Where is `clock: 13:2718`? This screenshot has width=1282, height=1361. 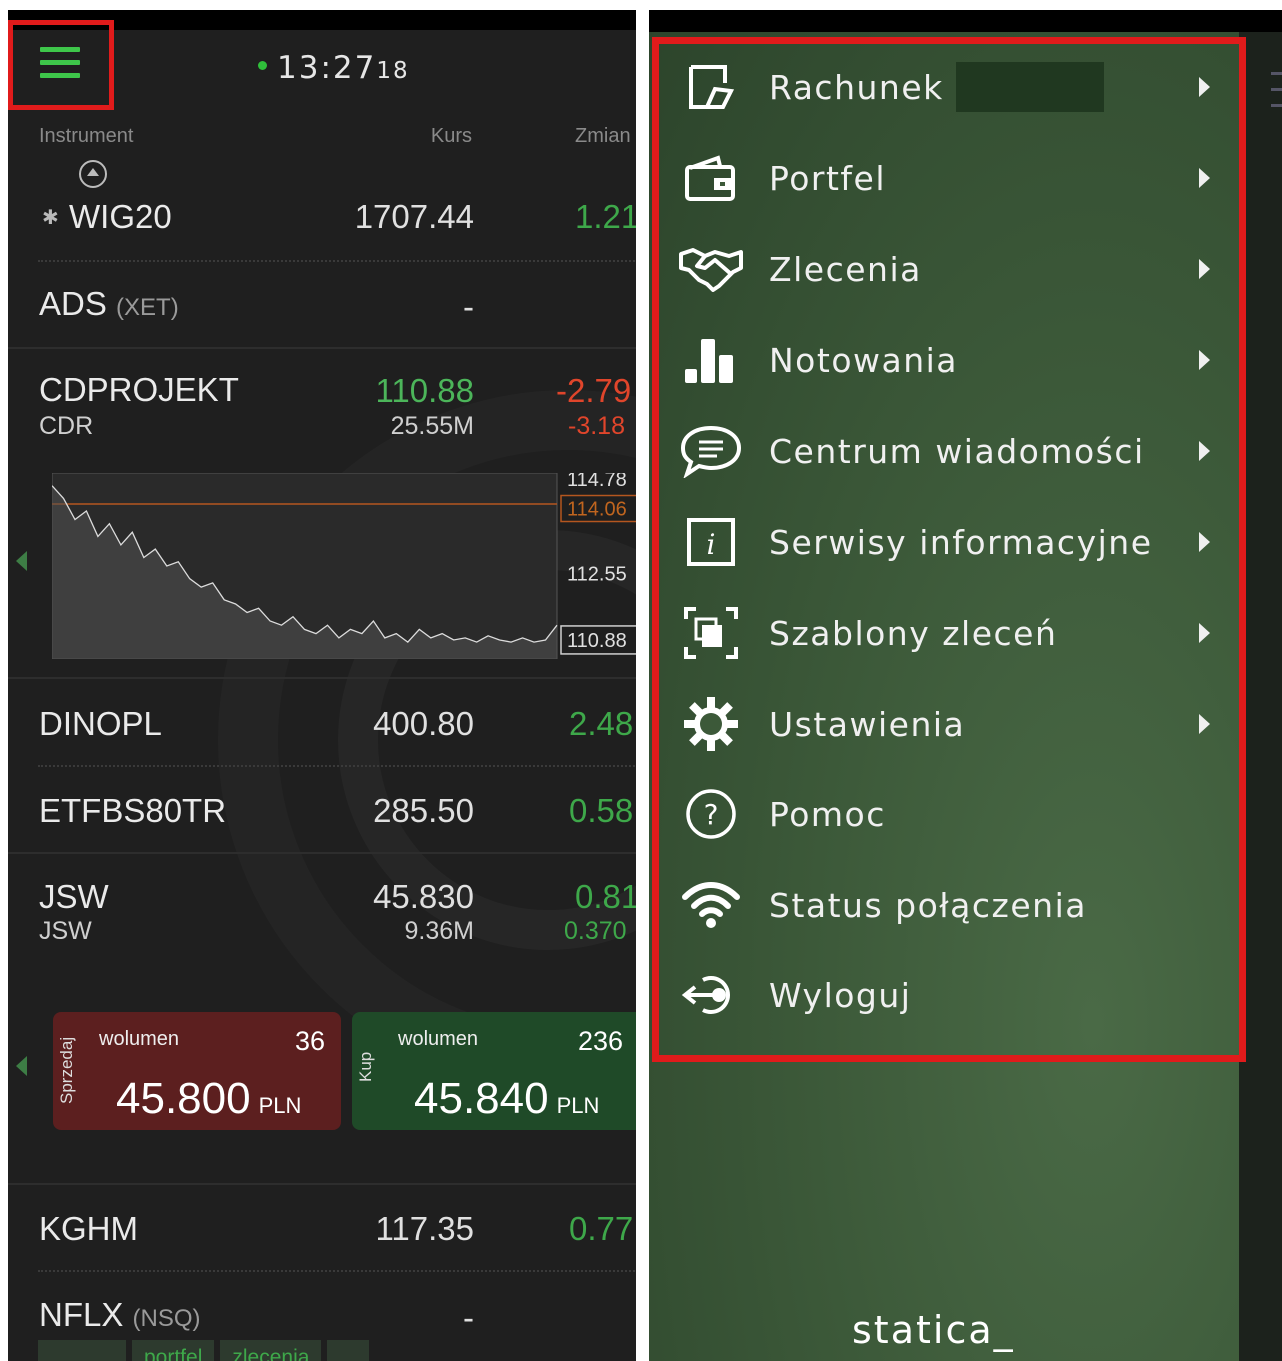
clock: 13:2718 is located at coordinates (334, 68).